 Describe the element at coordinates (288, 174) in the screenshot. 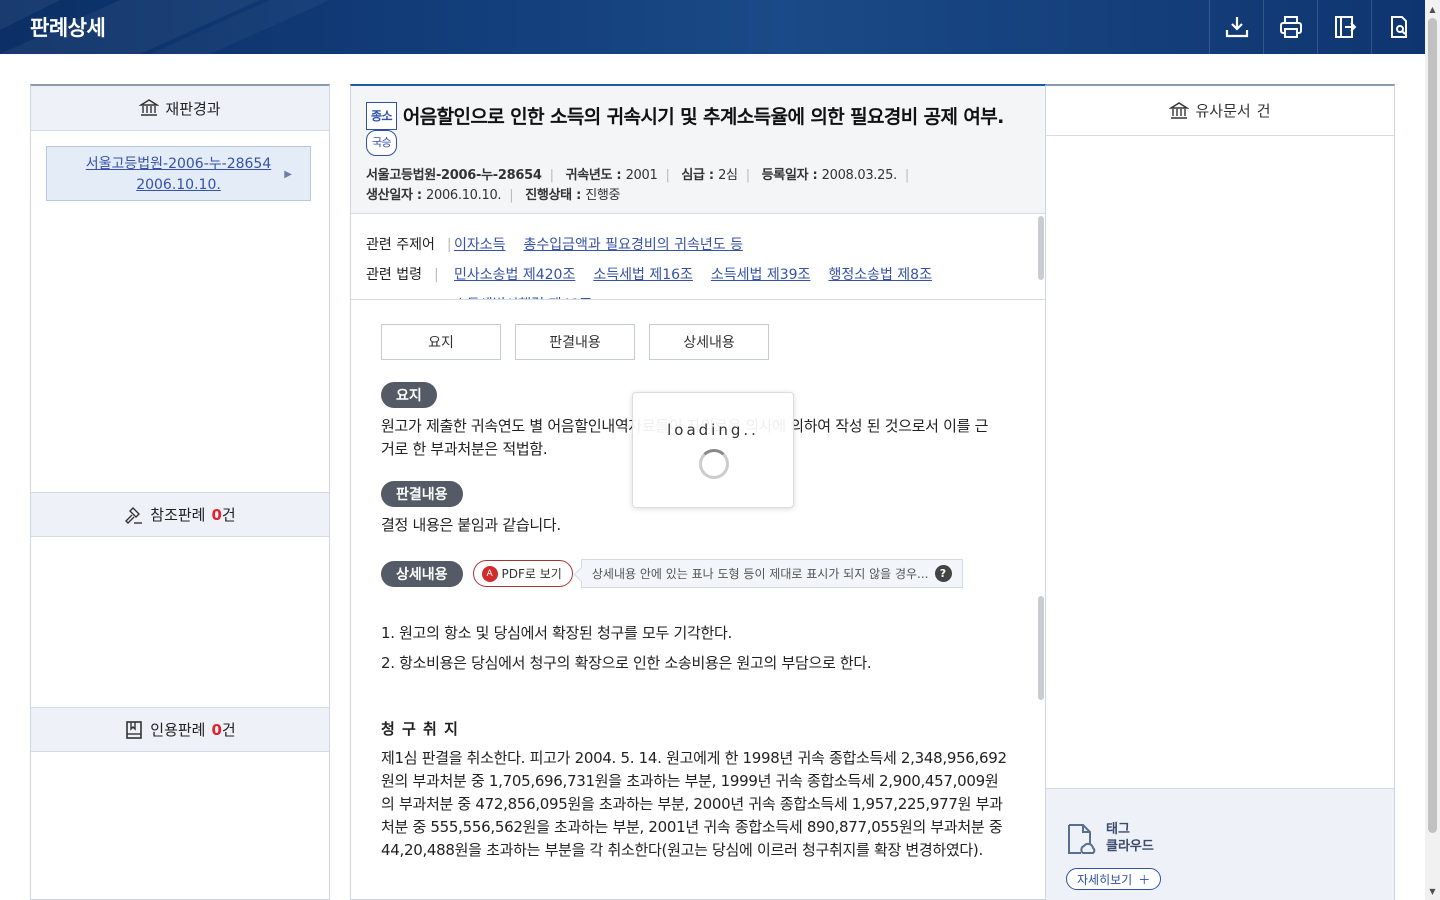

I see `arrow-right-icon: ▶` at that location.